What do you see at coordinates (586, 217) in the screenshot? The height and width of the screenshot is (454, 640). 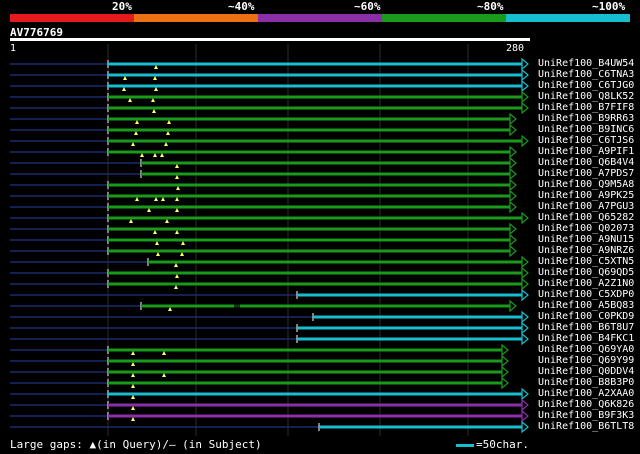 I see `hit-label: UniRef100_Q65282` at bounding box center [586, 217].